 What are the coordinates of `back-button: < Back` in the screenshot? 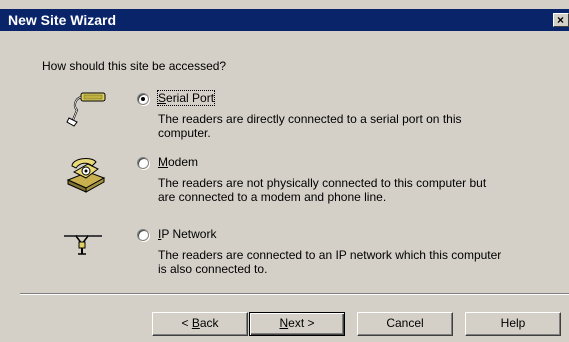 It's located at (200, 324).